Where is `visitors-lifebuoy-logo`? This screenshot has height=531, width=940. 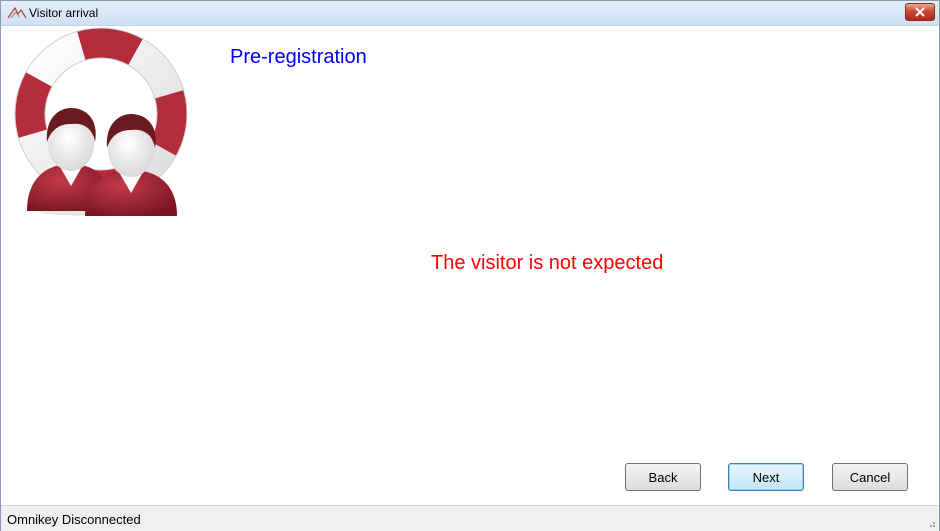 visitors-lifebuoy-logo is located at coordinates (100, 121).